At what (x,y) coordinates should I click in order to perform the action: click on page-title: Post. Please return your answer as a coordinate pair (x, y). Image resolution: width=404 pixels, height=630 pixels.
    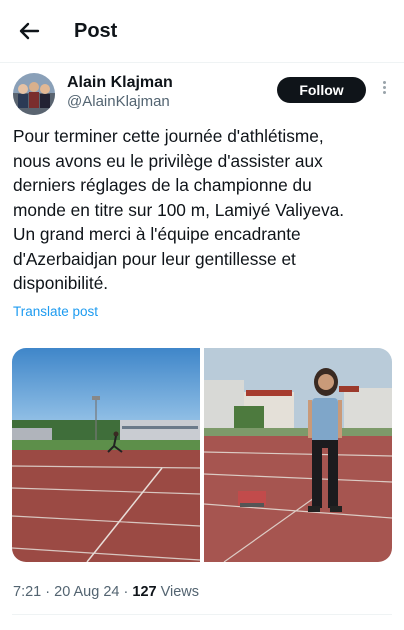
    Looking at the image, I should click on (96, 31).